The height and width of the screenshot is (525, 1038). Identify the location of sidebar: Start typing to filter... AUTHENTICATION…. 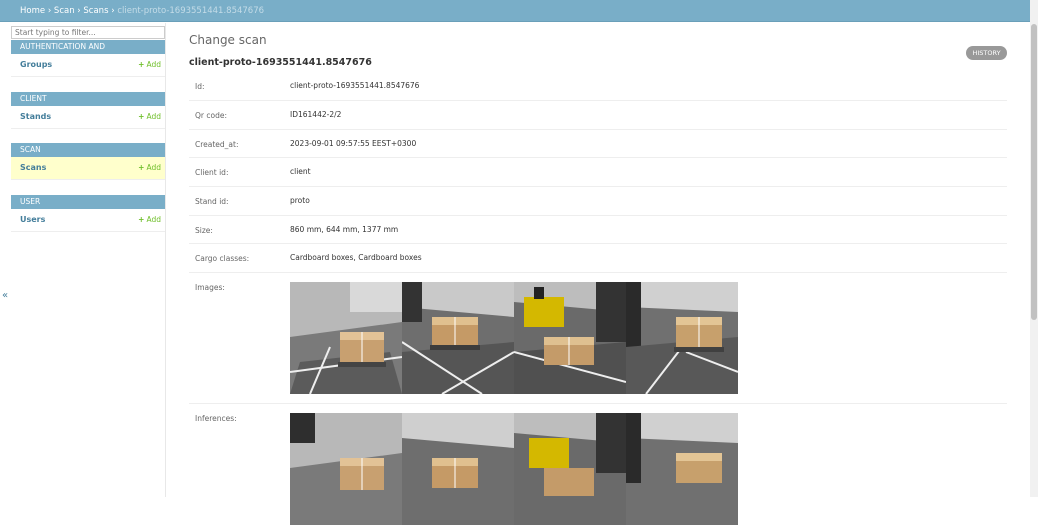
(83, 260).